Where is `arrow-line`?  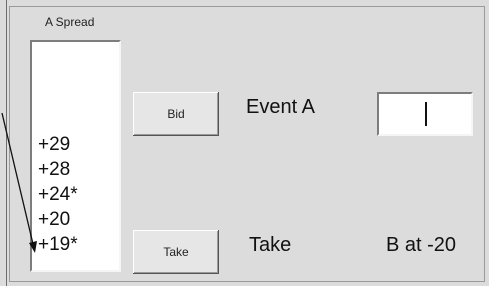 arrow-line is located at coordinates (17, 178).